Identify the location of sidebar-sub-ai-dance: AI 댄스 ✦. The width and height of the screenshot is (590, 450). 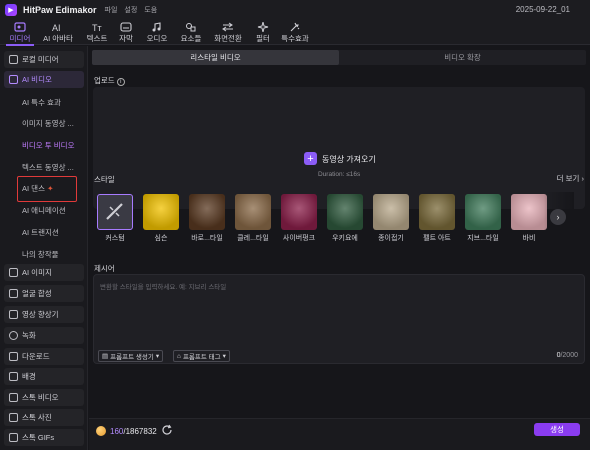
(37, 188).